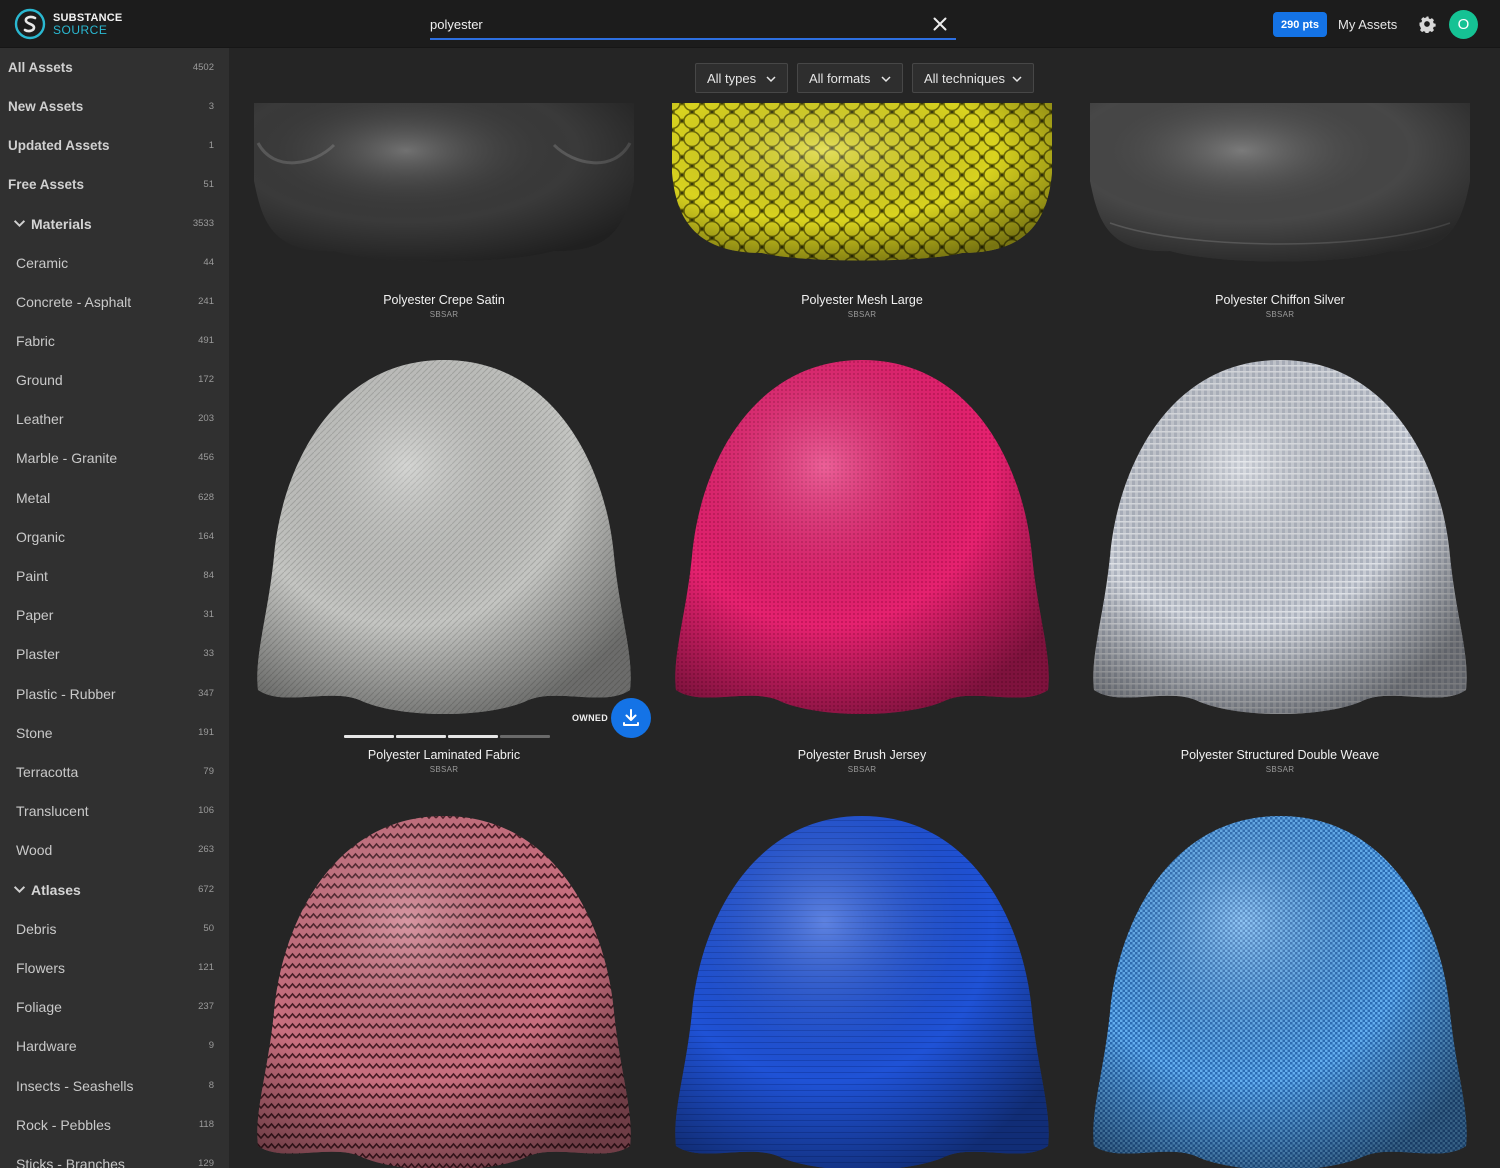  I want to click on sidebar-item-label: Paper, so click(35, 614).